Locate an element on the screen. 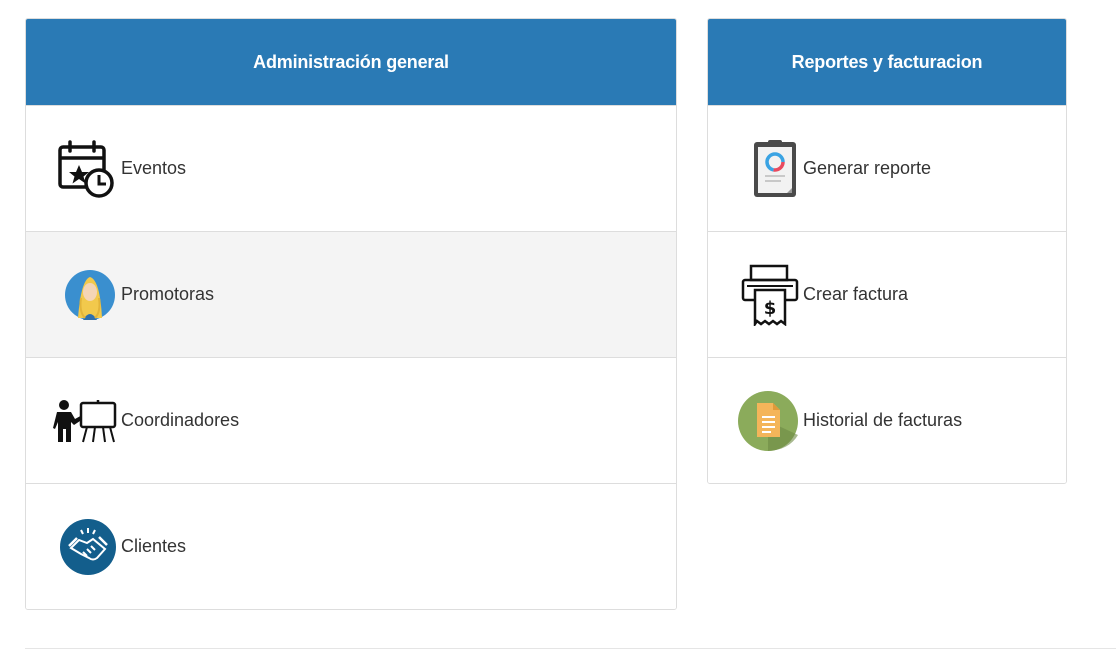 This screenshot has width=1116, height=661. menu-item-clientes: Clientes is located at coordinates (351, 546).